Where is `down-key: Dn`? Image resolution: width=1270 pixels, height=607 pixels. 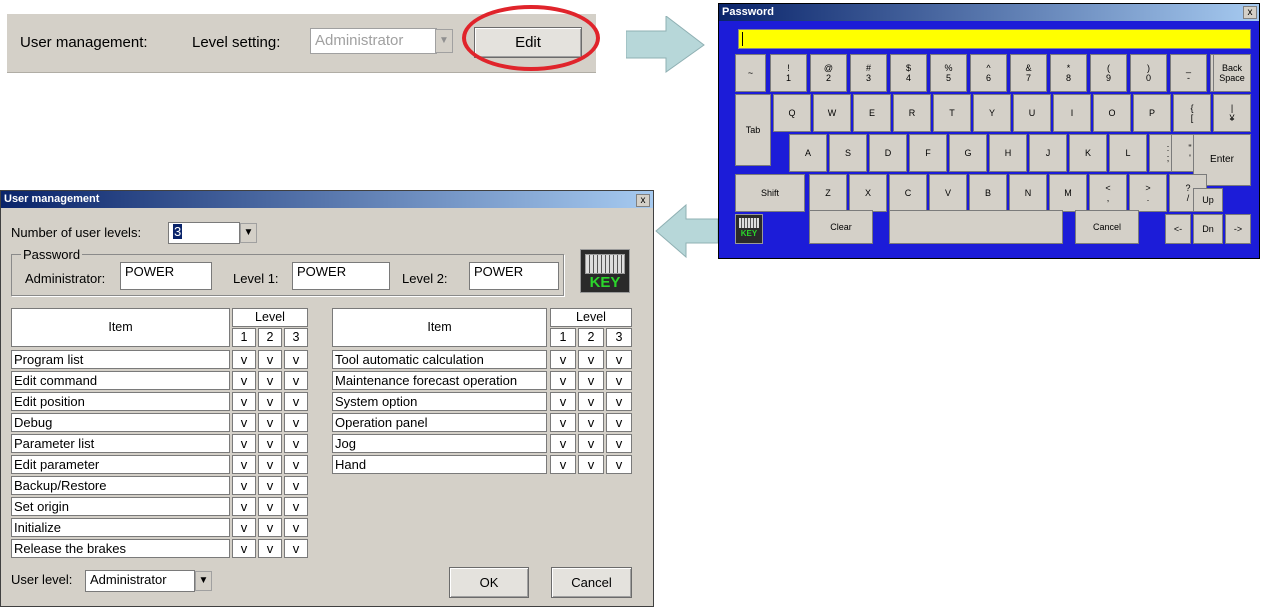
down-key: Dn is located at coordinates (1208, 229).